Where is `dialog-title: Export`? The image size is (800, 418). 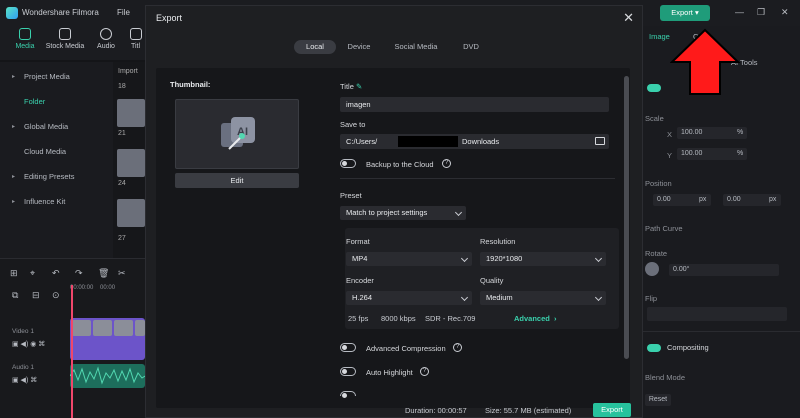 dialog-title: Export is located at coordinates (169, 18).